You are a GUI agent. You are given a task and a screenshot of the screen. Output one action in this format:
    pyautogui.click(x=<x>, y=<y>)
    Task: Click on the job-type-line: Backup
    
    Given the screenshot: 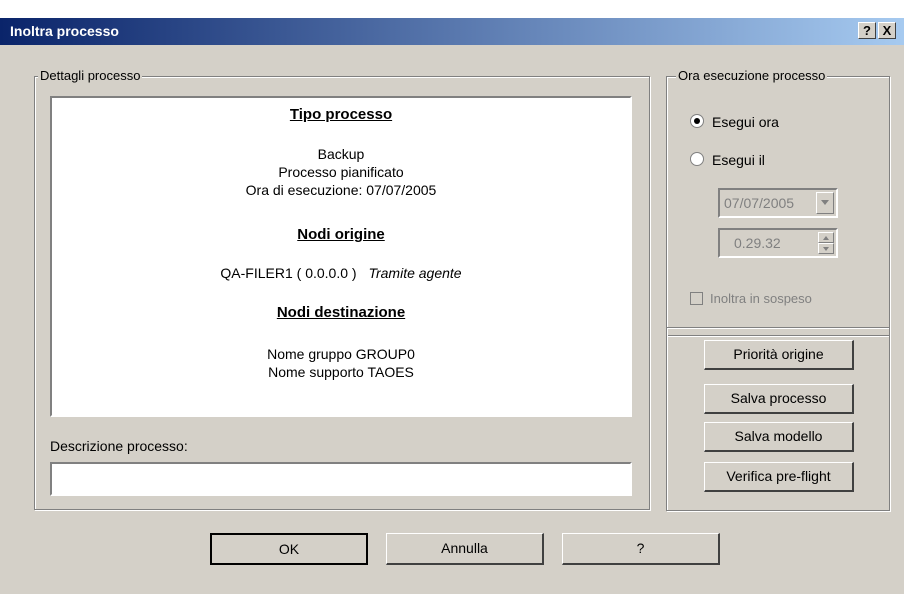 What is the action you would take?
    pyautogui.click(x=341, y=154)
    